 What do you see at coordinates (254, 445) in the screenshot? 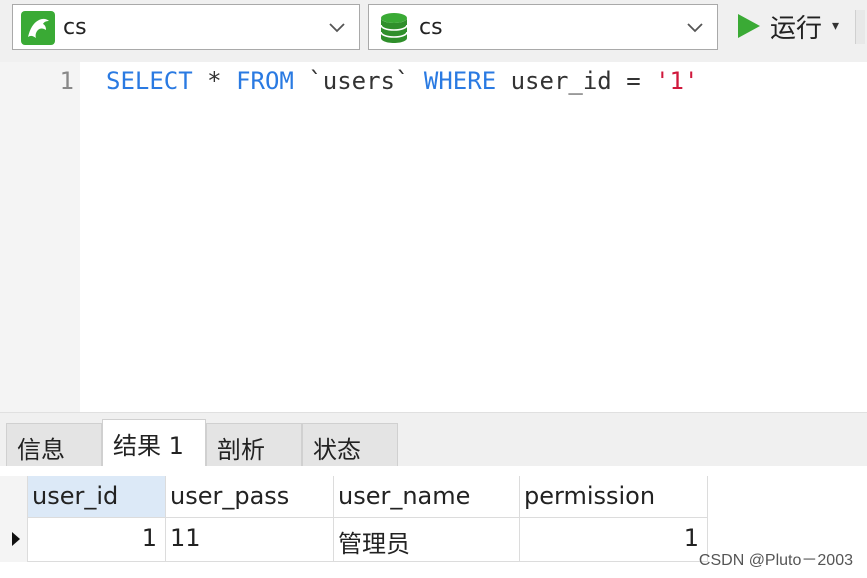
I see `tab-profile: 剖析` at bounding box center [254, 445].